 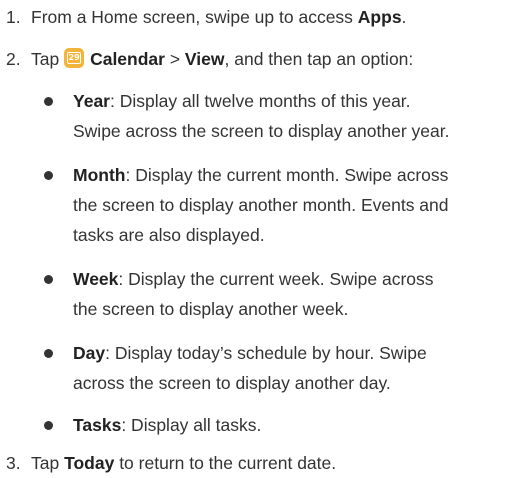 What do you see at coordinates (211, 309) in the screenshot?
I see `option-description: the screen to display another week.` at bounding box center [211, 309].